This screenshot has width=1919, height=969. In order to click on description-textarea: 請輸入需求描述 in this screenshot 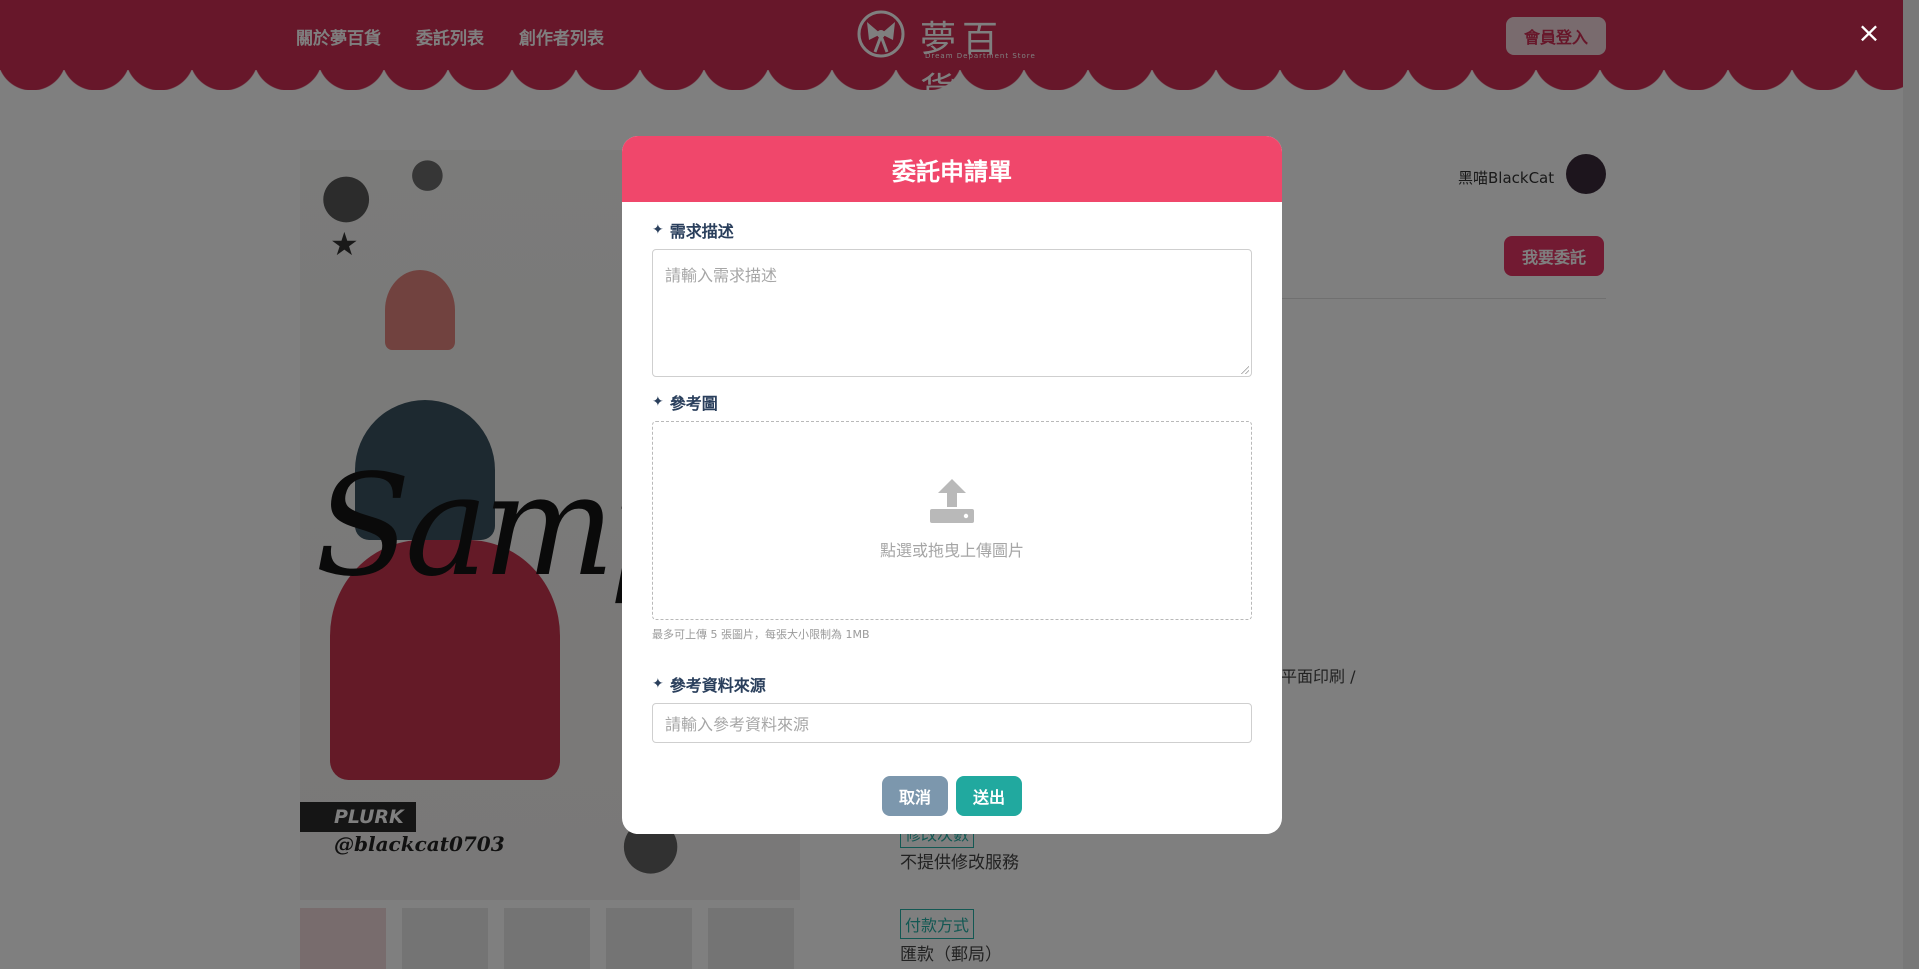, I will do `click(952, 313)`.